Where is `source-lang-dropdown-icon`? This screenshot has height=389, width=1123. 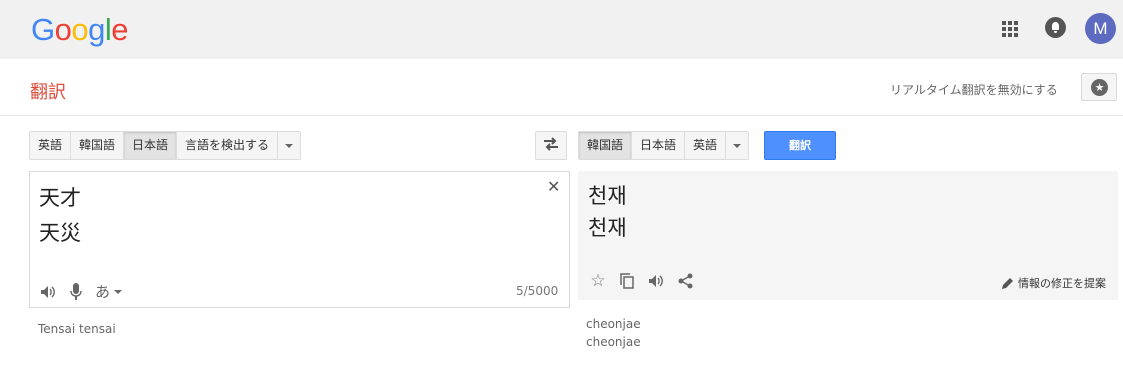
source-lang-dropdown-icon is located at coordinates (289, 145).